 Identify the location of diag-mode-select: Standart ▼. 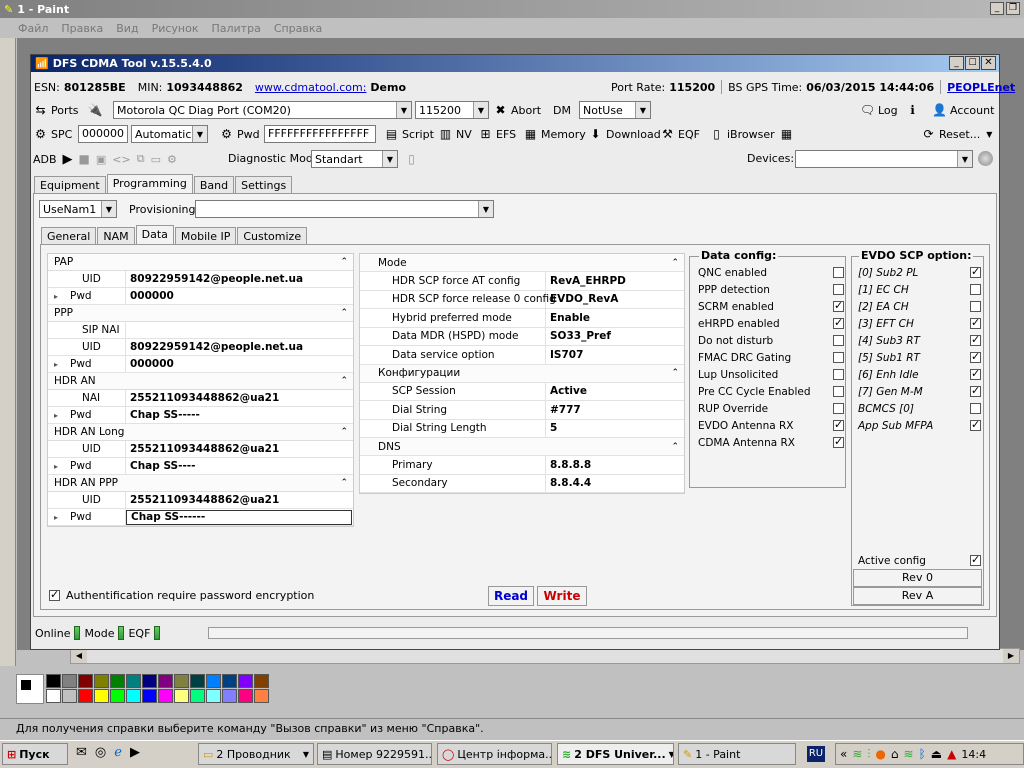
(354, 159).